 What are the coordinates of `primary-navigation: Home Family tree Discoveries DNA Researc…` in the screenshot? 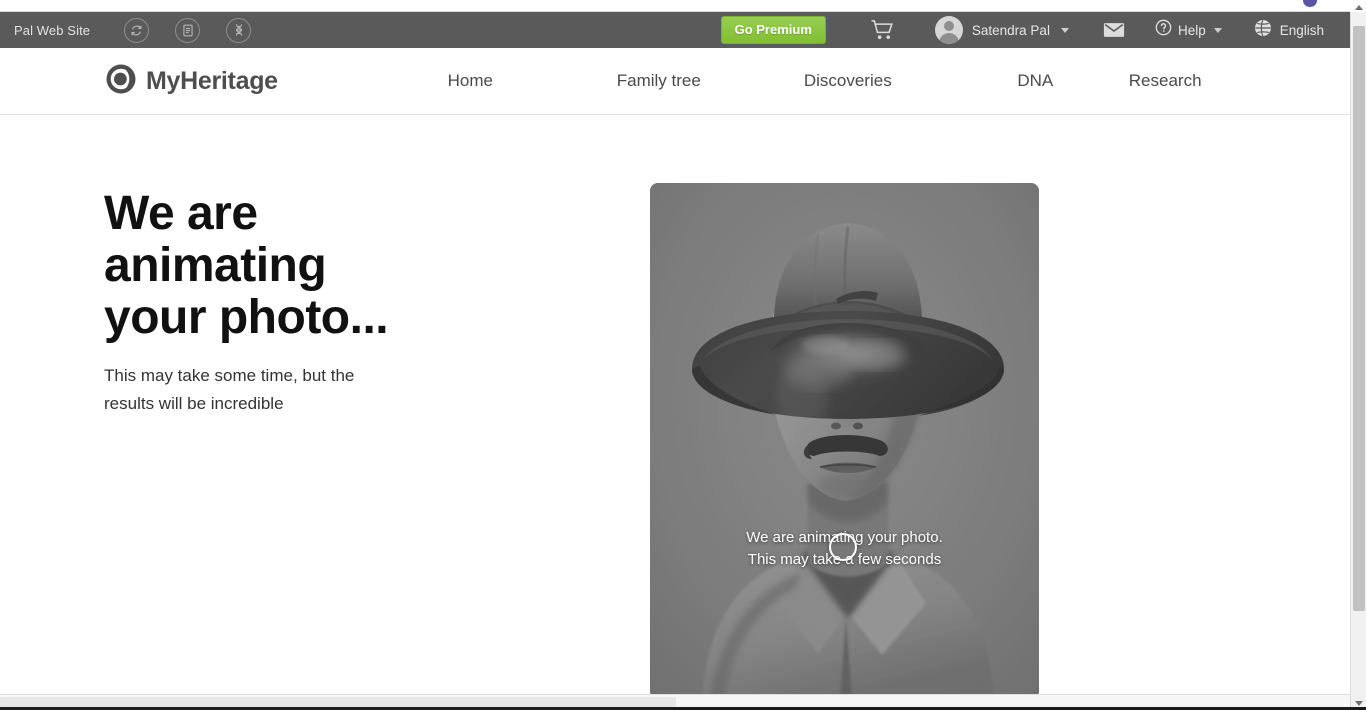 It's located at (833, 81).